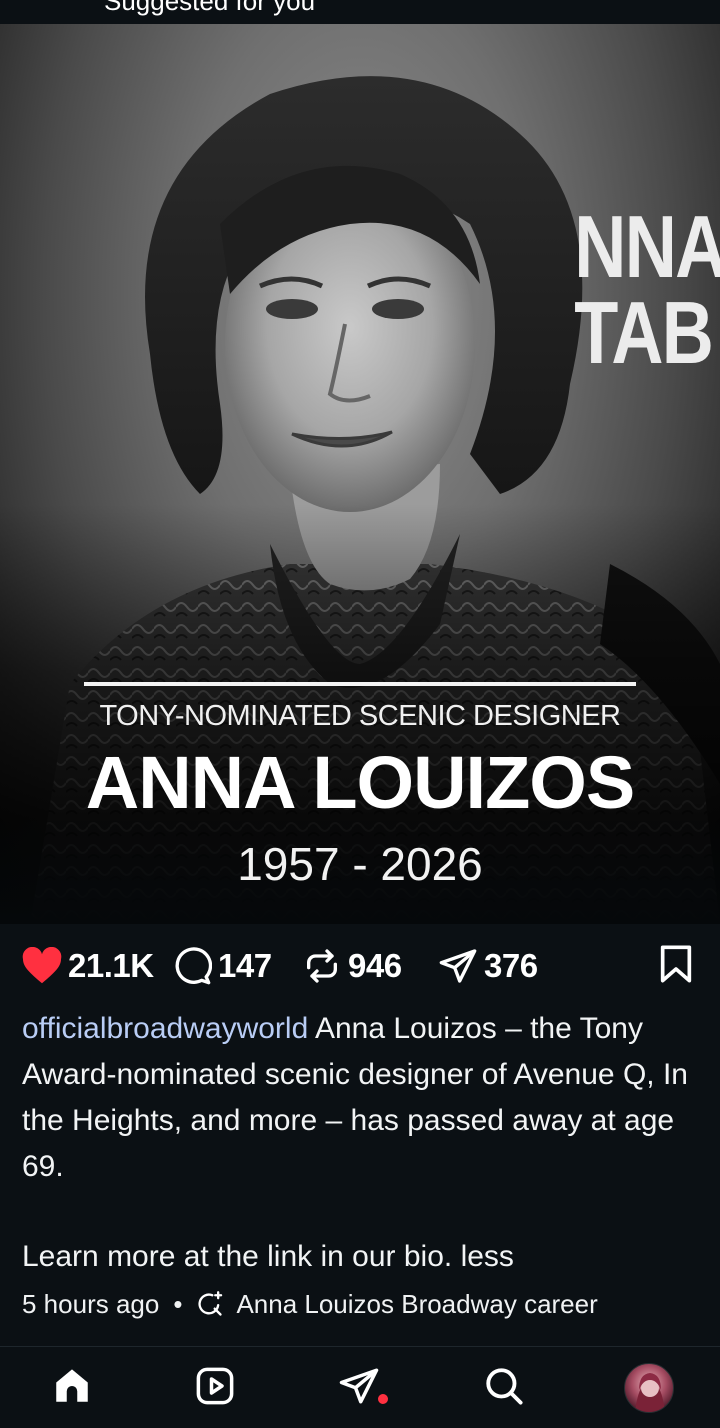 The height and width of the screenshot is (1428, 720). I want to click on like-button: 21.1K, so click(87, 966).